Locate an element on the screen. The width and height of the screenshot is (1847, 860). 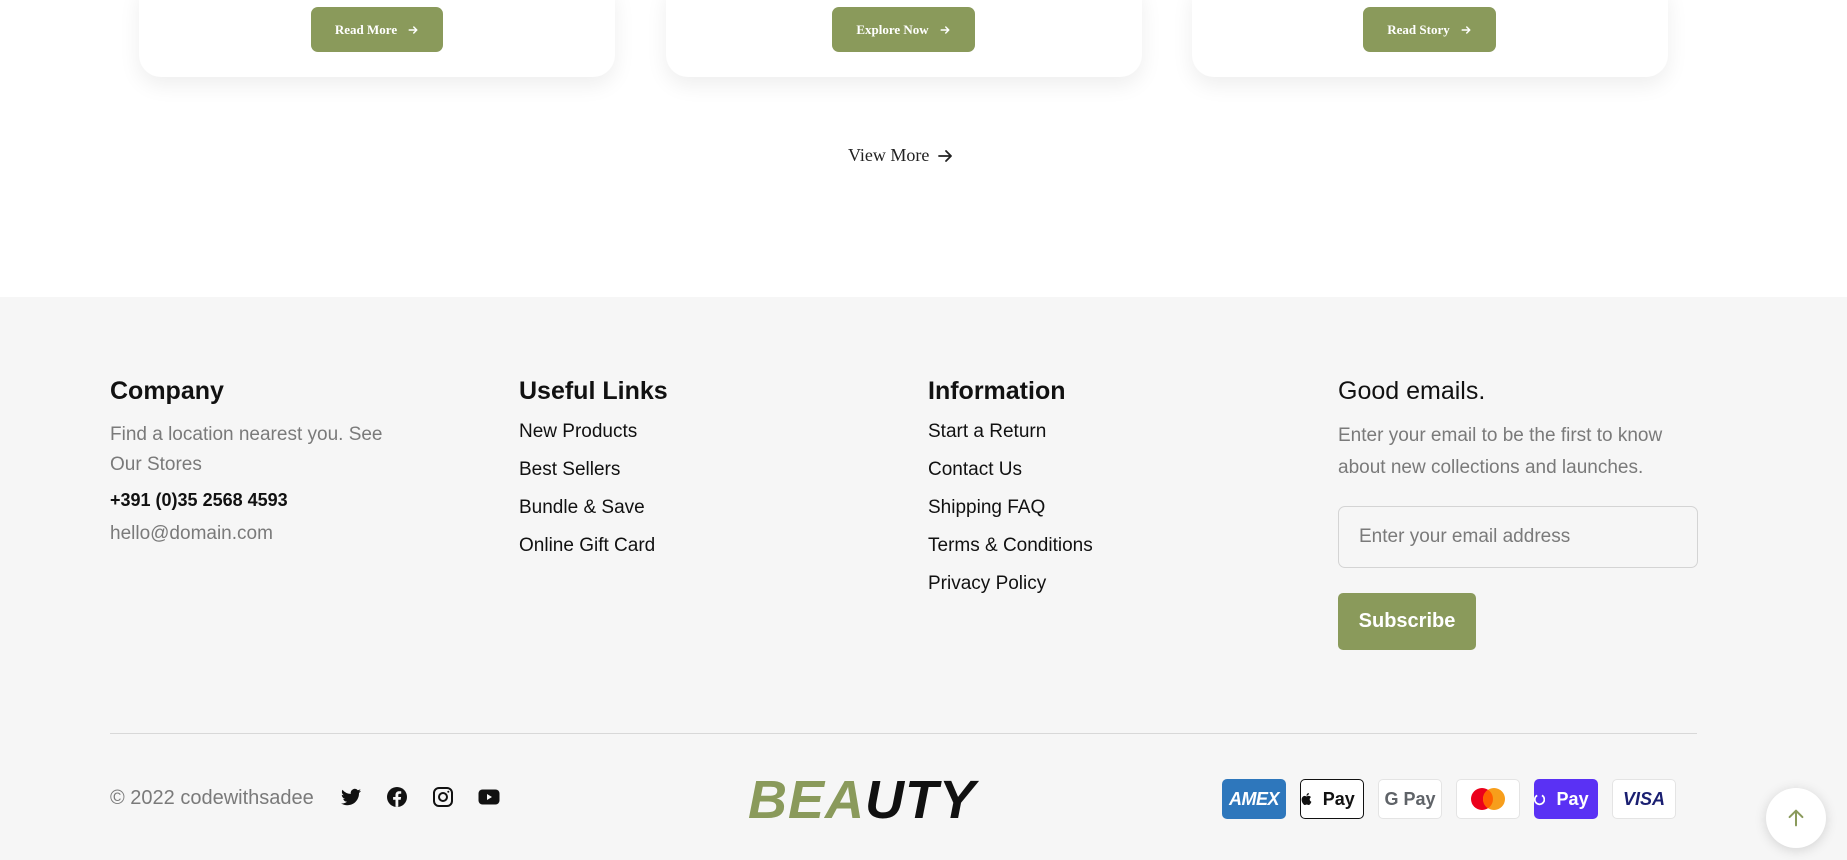
phone-number: +391 (0)35 2568 4593 is located at coordinates (260, 500).